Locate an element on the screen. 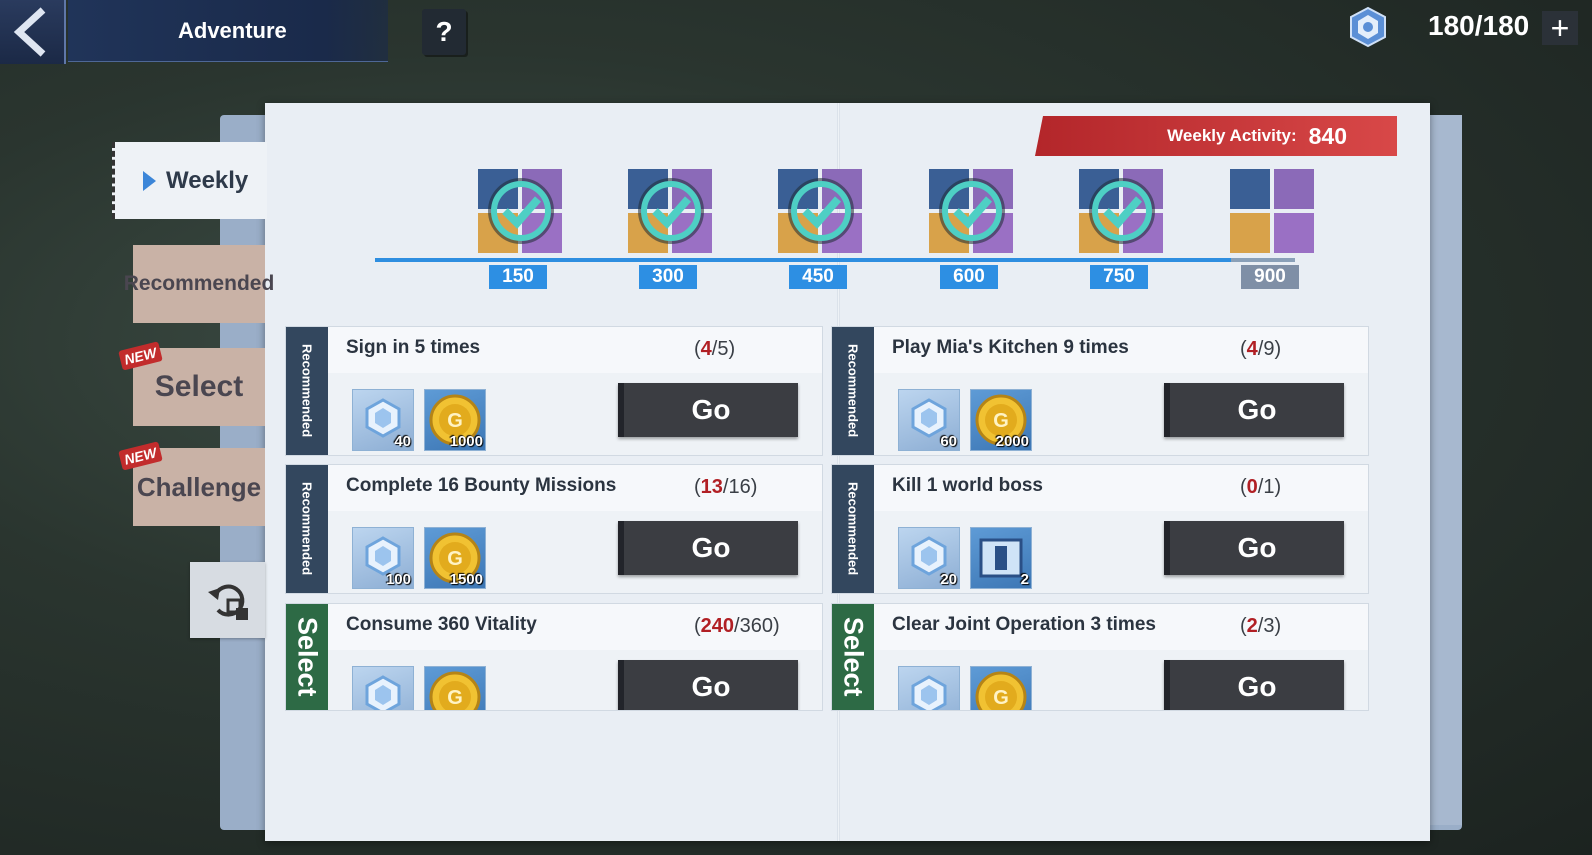 The height and width of the screenshot is (855, 1592). milestone-points: 150 is located at coordinates (518, 277).